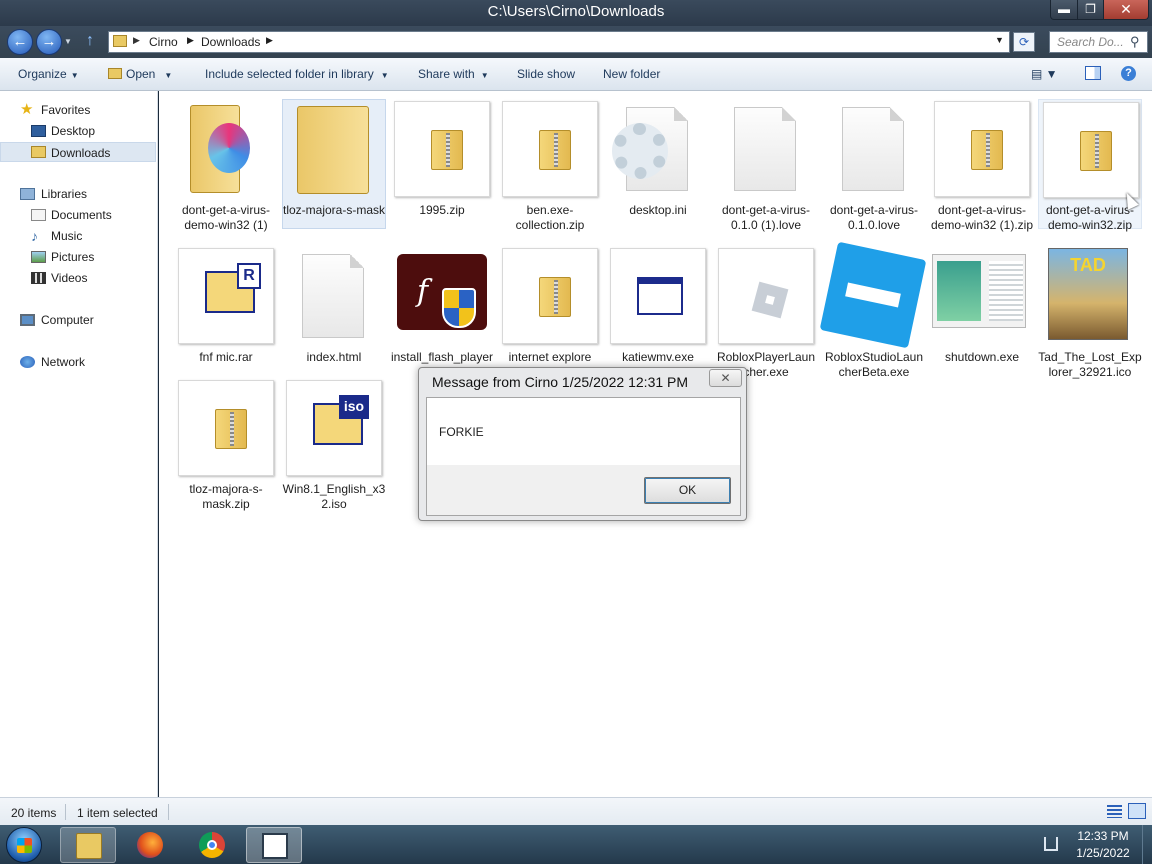 The height and width of the screenshot is (864, 1152). What do you see at coordinates (78, 320) in the screenshot?
I see `nav-computer: Computer` at bounding box center [78, 320].